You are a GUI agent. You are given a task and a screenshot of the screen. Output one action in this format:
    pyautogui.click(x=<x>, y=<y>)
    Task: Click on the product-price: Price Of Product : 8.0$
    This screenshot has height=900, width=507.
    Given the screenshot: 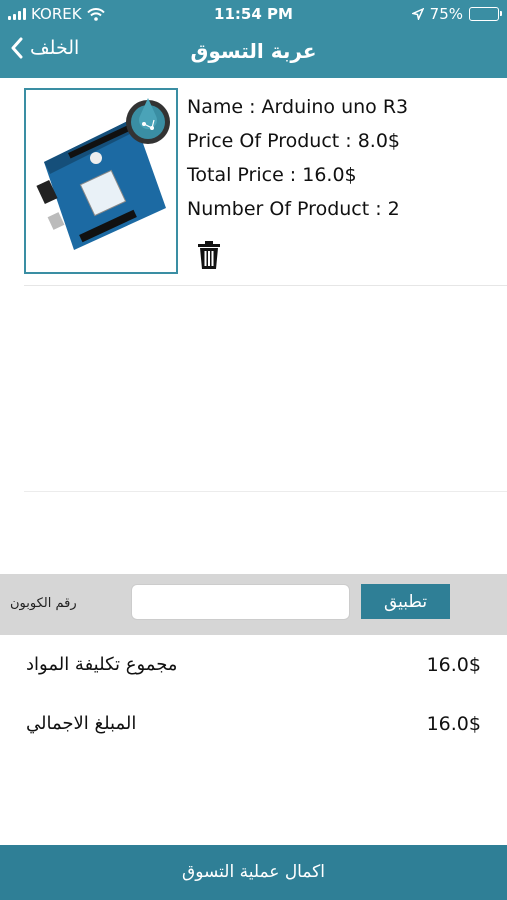 What is the action you would take?
    pyautogui.click(x=293, y=141)
    